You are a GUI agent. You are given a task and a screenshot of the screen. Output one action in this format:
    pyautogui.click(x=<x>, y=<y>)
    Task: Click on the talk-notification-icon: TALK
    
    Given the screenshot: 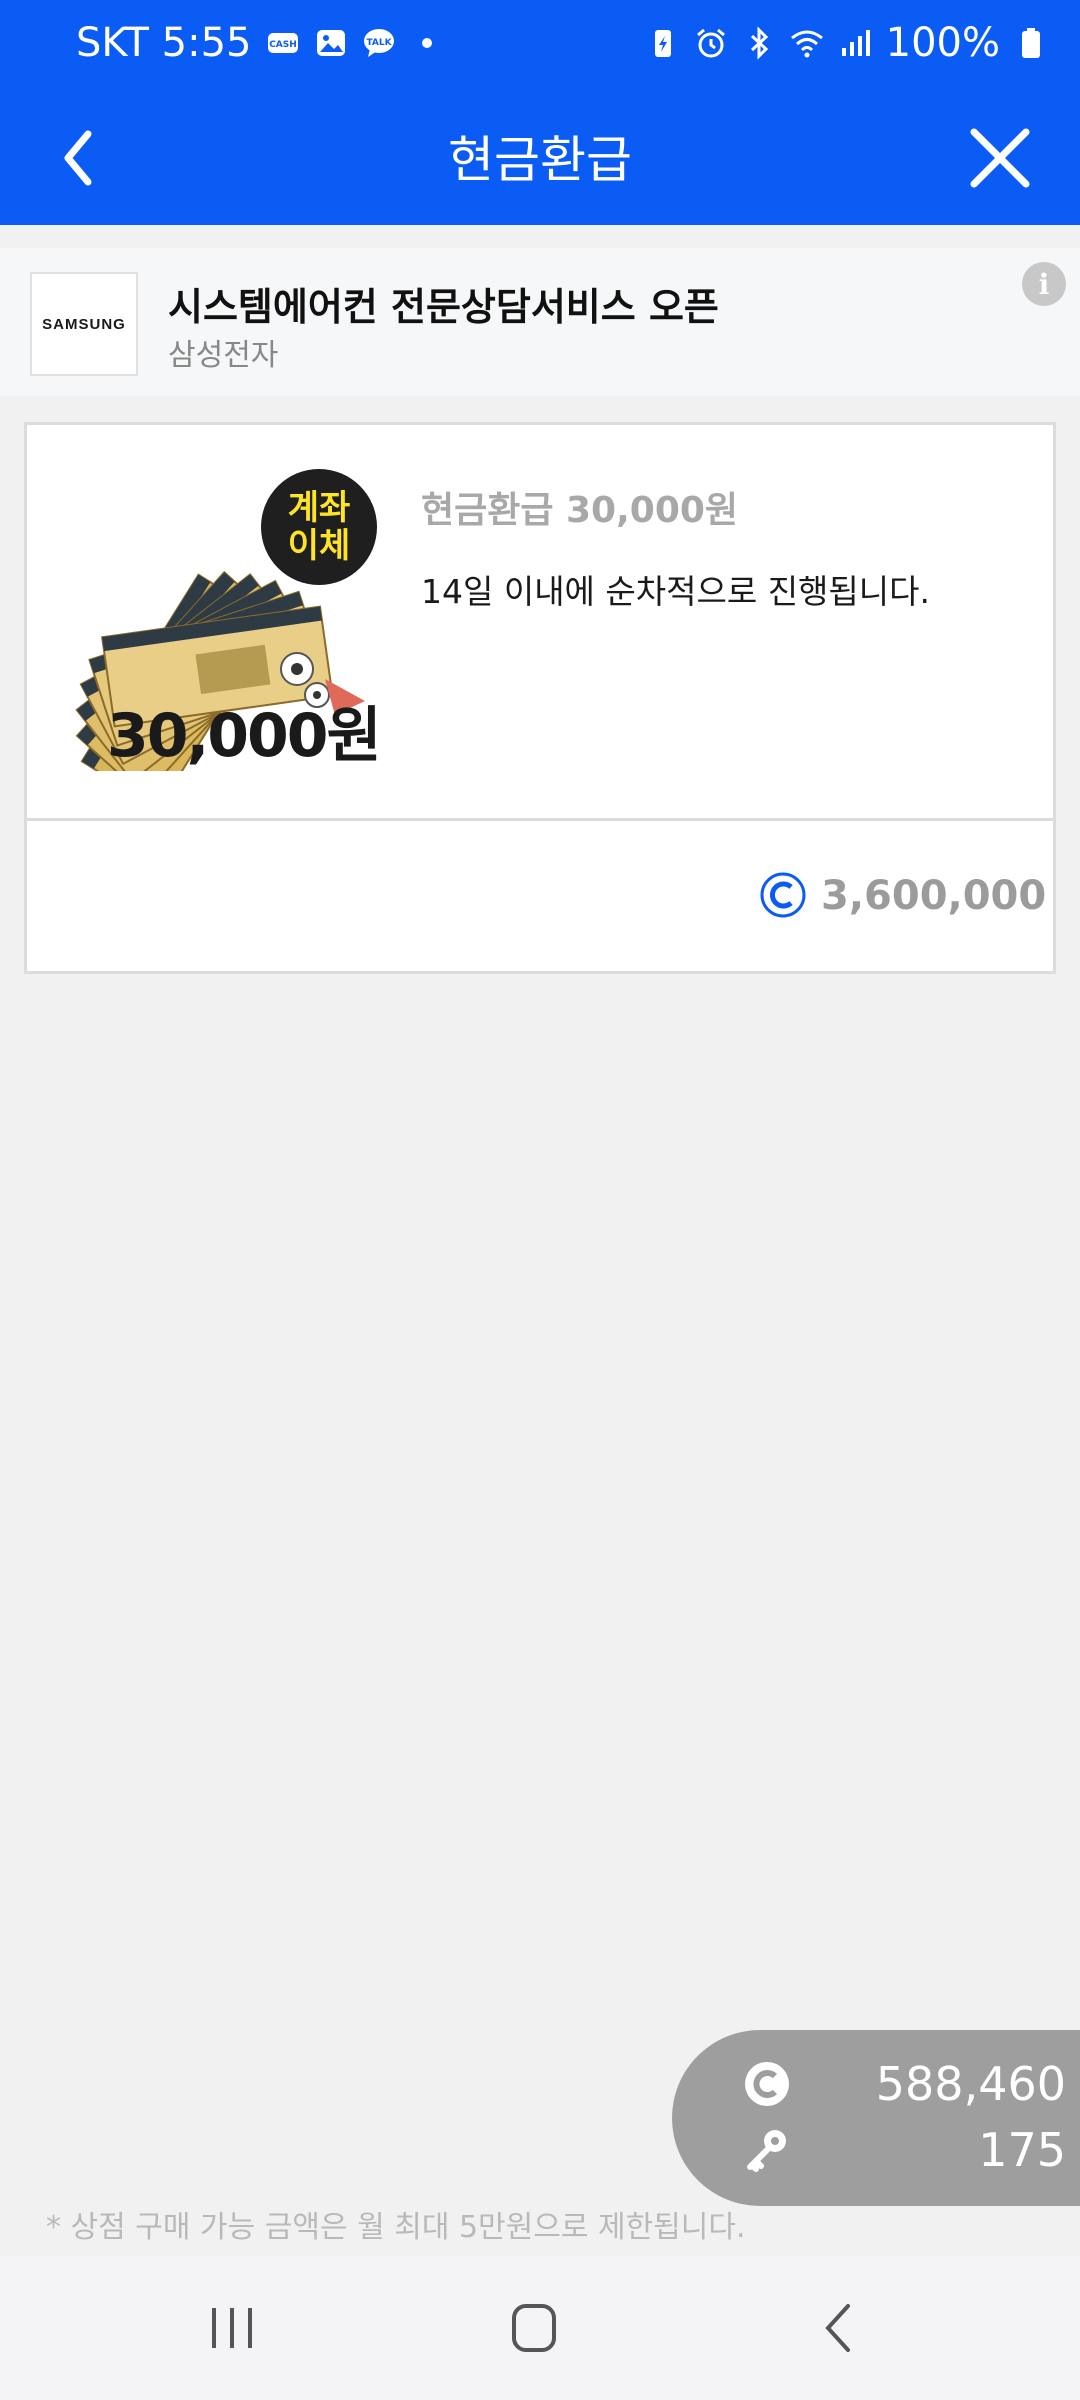 What is the action you would take?
    pyautogui.click(x=378, y=43)
    